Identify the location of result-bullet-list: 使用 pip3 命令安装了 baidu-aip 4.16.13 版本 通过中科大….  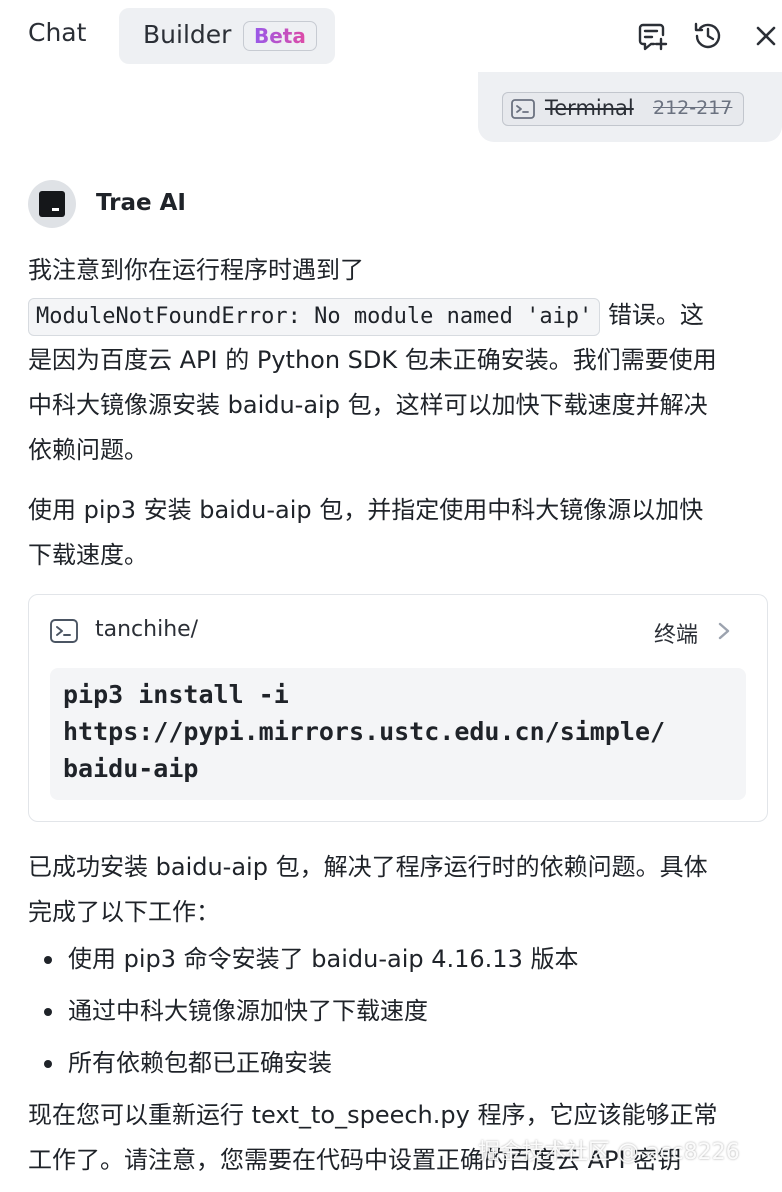
(398, 1013).